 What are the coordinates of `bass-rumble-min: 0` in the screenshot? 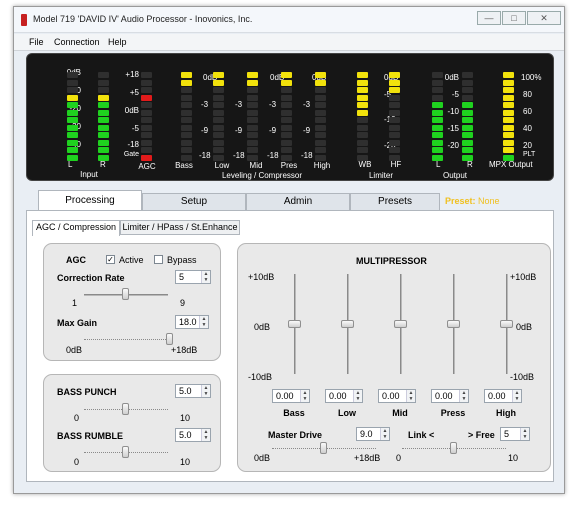 It's located at (77, 462).